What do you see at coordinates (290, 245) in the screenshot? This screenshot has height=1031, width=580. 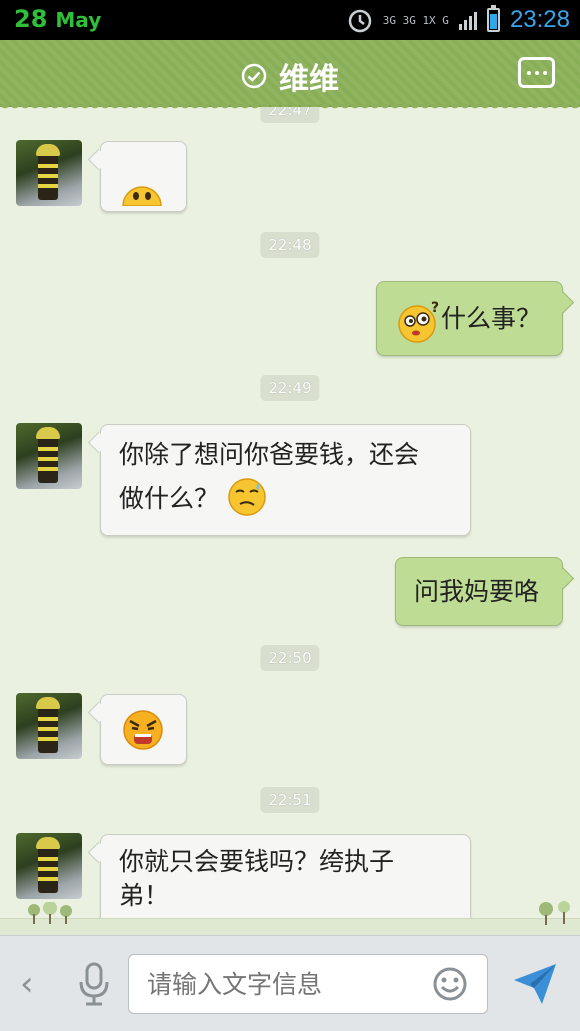 I see `time-stamp: 22:48` at bounding box center [290, 245].